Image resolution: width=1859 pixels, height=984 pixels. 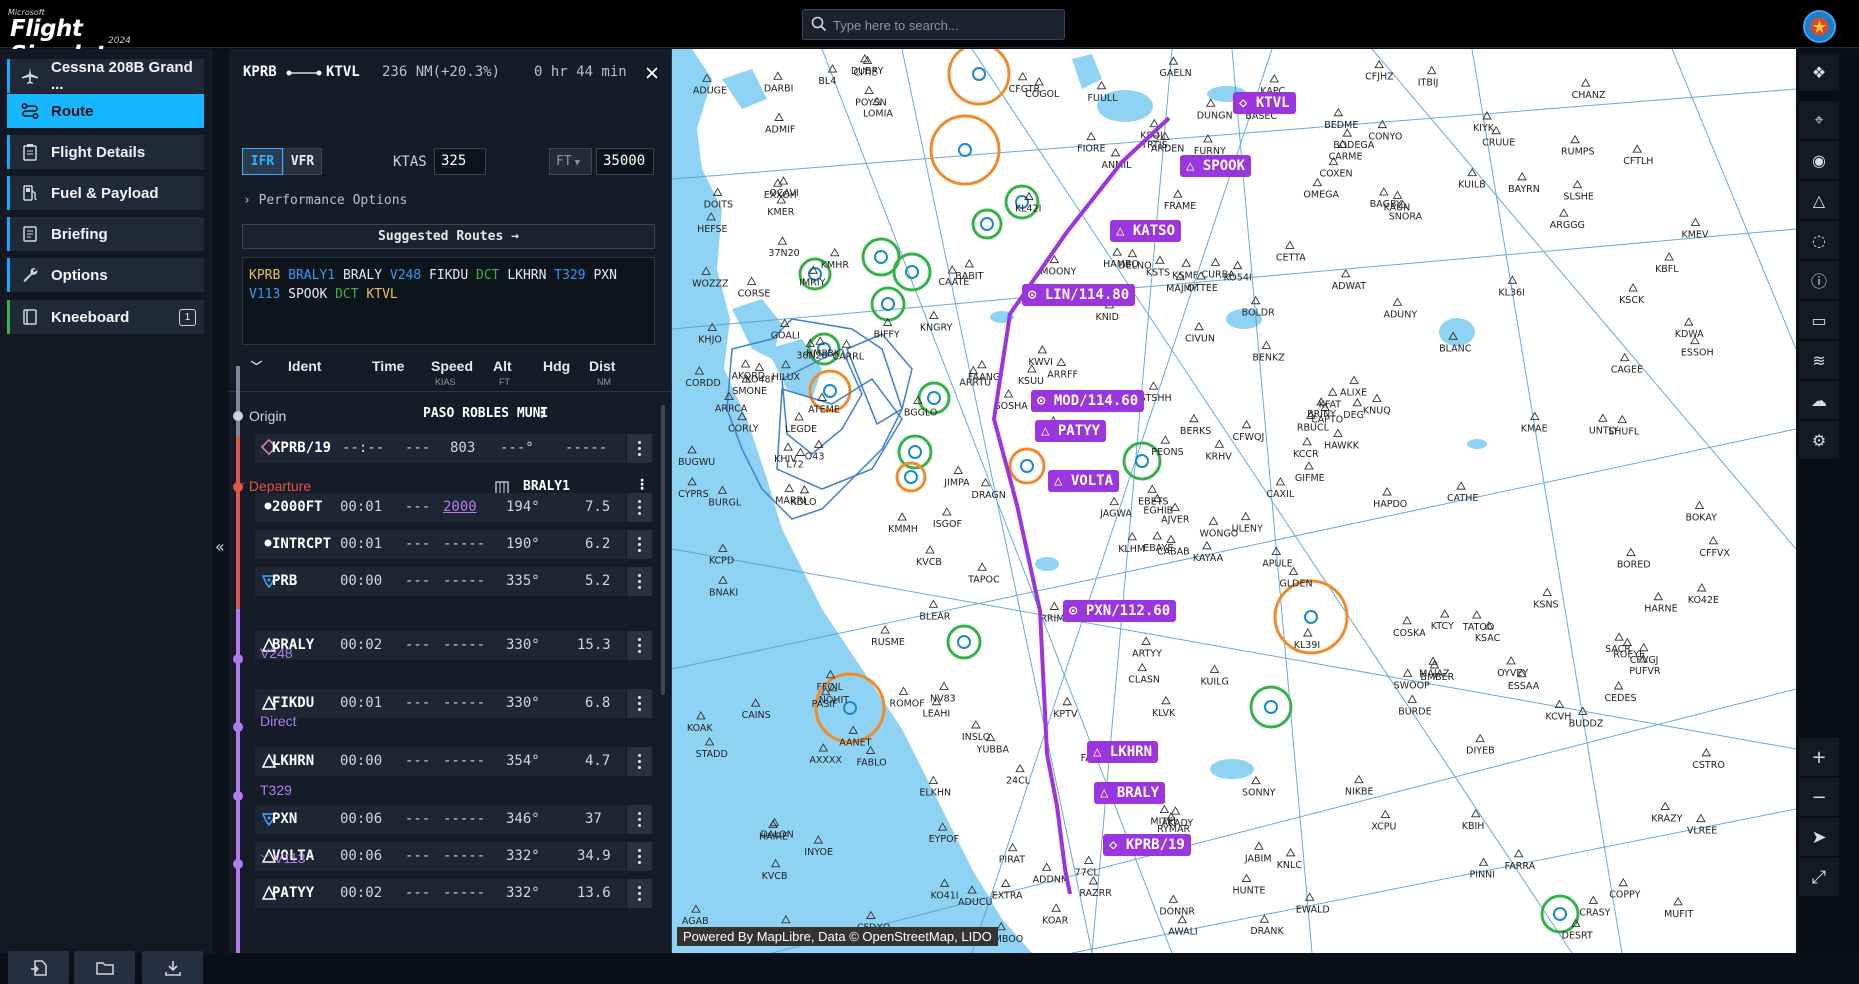 I want to click on search-input, so click(x=945, y=25).